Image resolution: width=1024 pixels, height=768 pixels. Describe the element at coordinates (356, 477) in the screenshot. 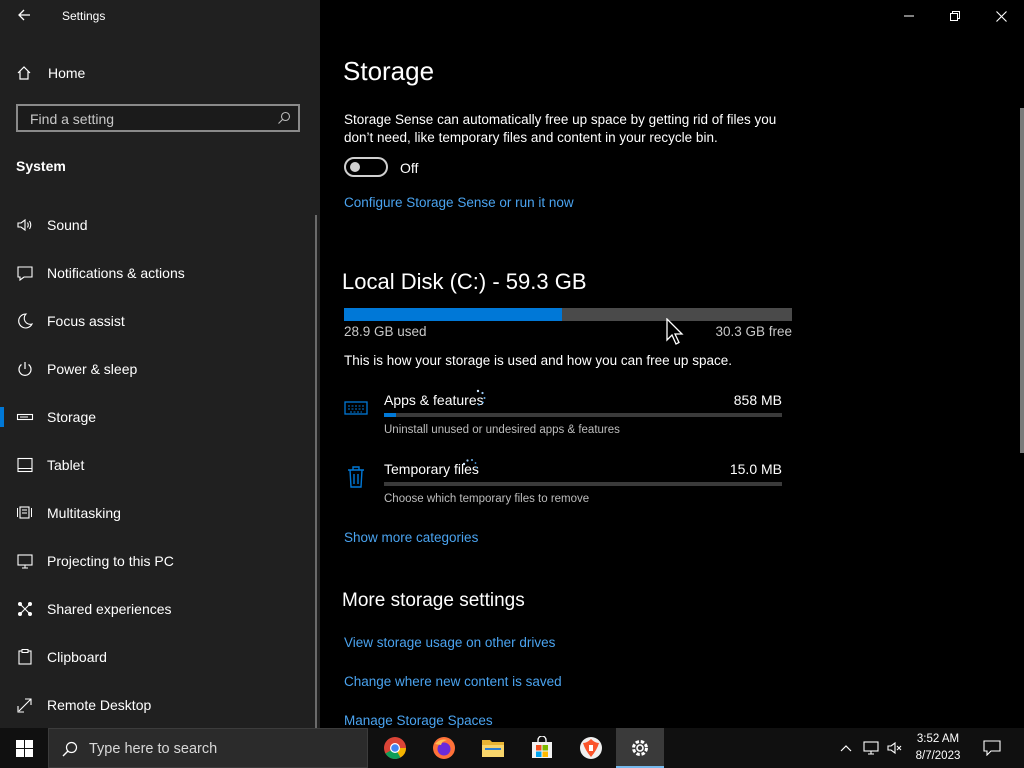

I see `trash-icon` at that location.